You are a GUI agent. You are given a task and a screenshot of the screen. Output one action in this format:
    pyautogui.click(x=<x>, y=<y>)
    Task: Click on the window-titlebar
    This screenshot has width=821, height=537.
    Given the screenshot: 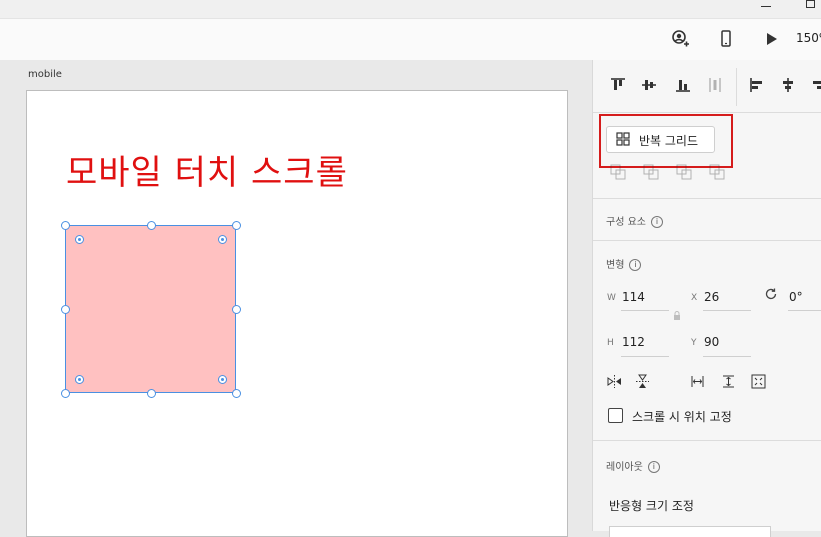 What is the action you would take?
    pyautogui.click(x=410, y=9)
    